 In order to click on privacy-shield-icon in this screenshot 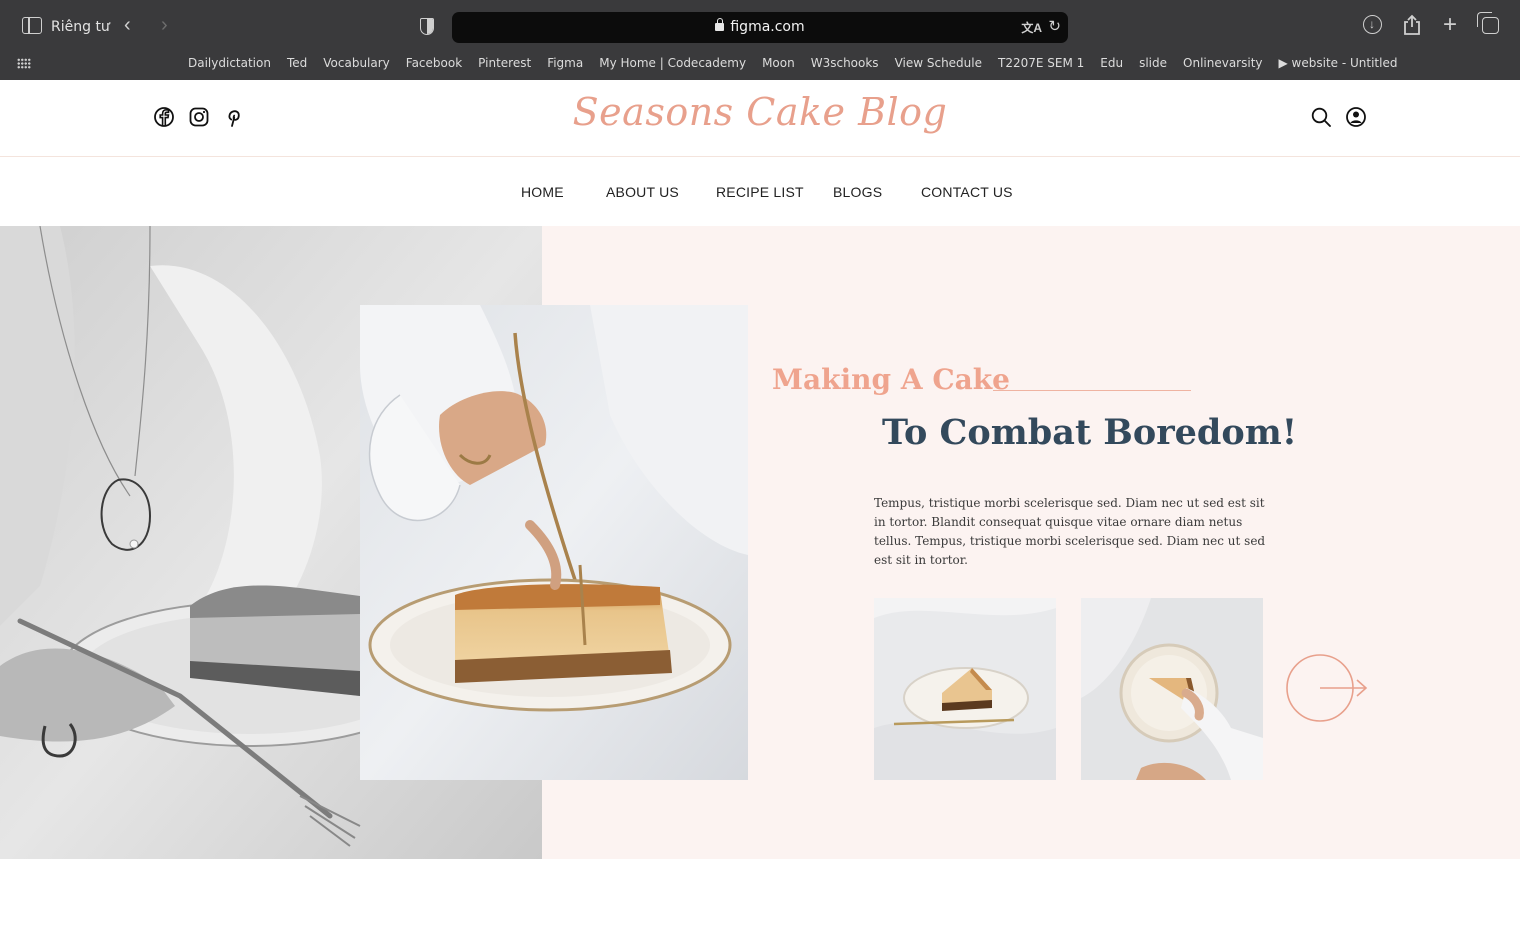, I will do `click(427, 26)`.